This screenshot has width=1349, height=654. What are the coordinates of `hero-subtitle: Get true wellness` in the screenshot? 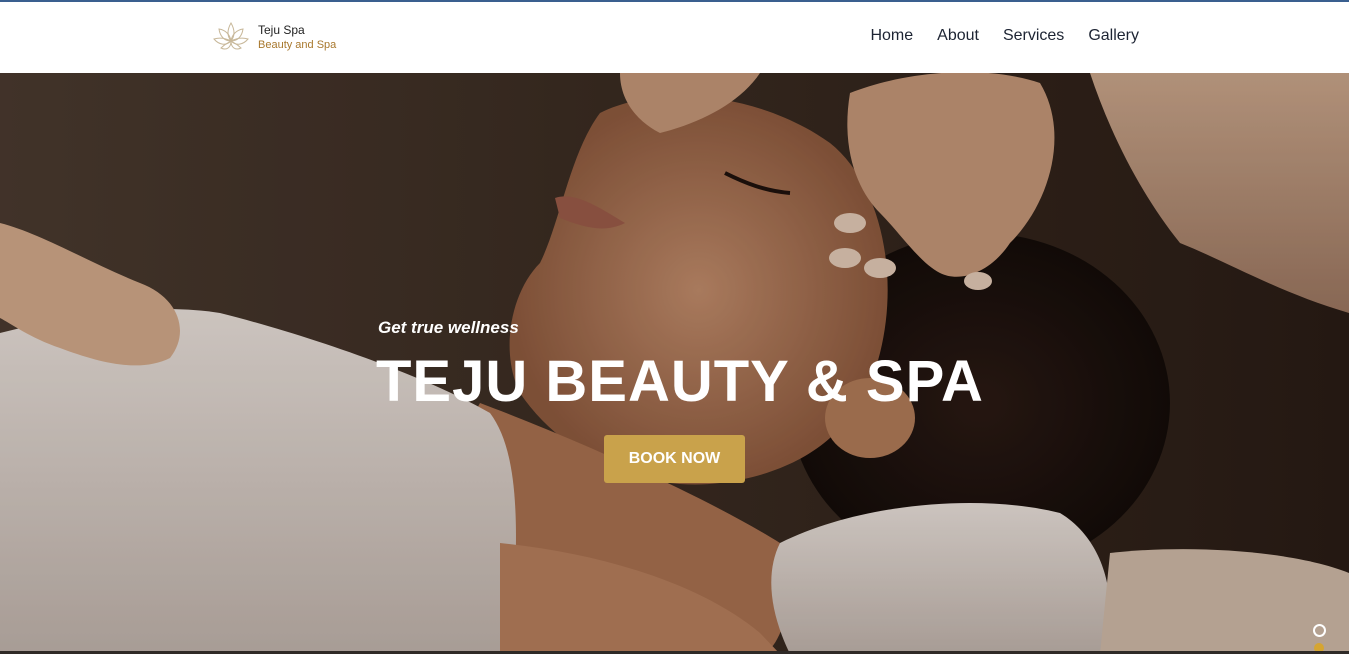 It's located at (448, 327).